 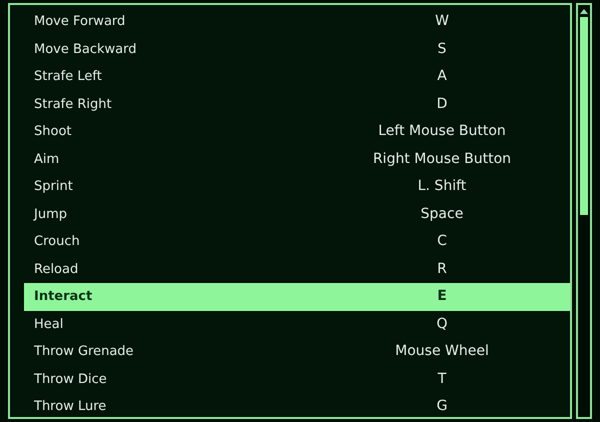 What do you see at coordinates (53, 187) in the screenshot?
I see `action-label: Sprint` at bounding box center [53, 187].